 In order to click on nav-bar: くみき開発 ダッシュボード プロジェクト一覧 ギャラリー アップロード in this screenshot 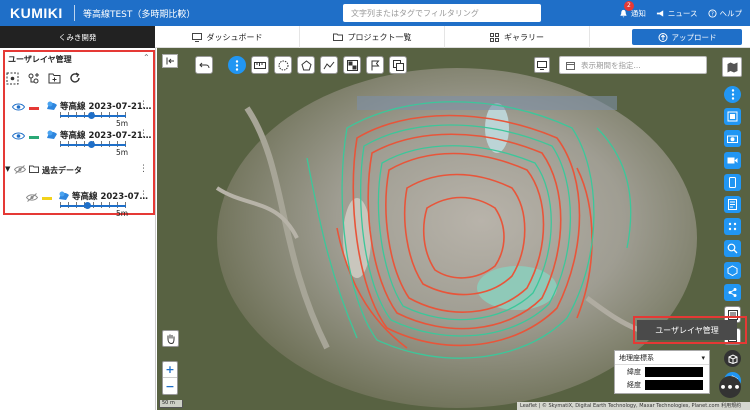, I will do `click(375, 37)`.